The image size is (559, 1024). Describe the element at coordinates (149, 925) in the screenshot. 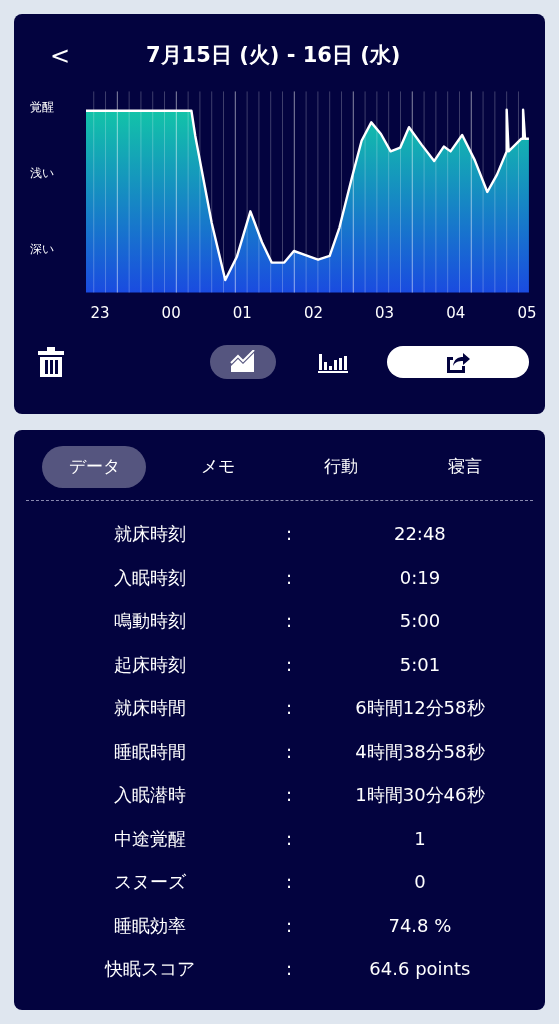

I see `row-label: 睡眠効率` at that location.